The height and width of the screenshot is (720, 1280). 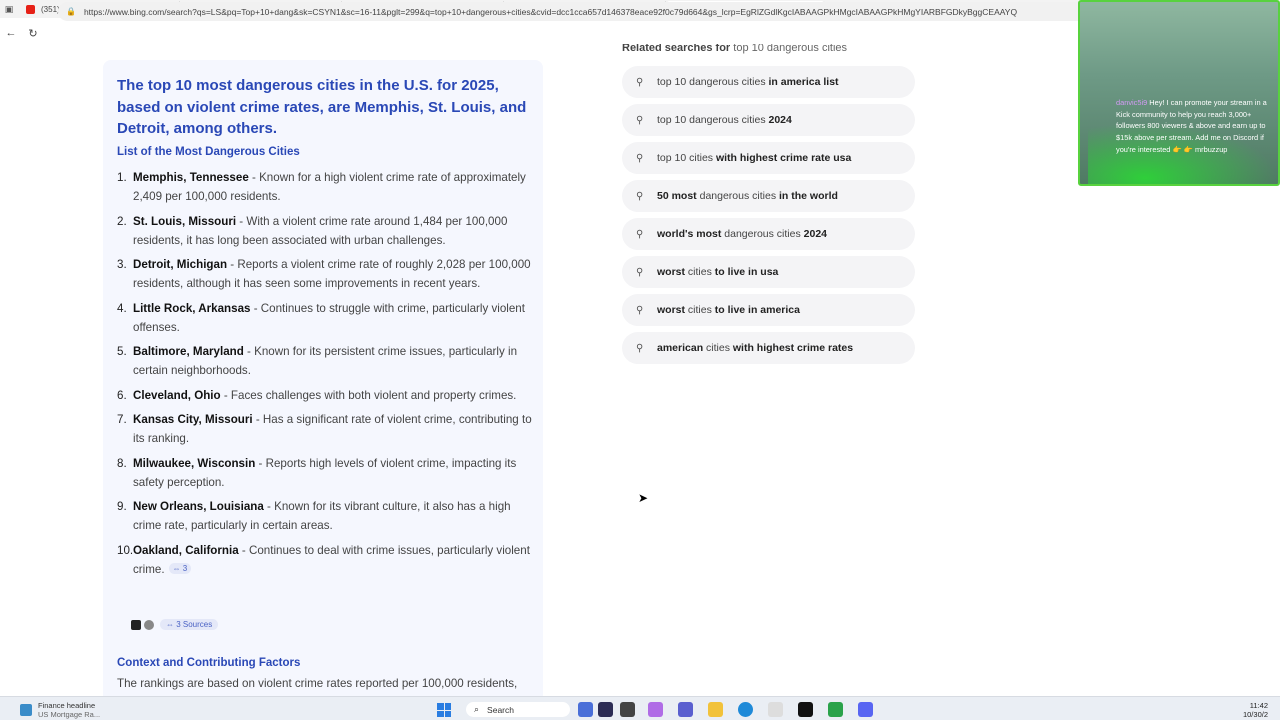 I want to click on list-number: 9., so click(x=122, y=506).